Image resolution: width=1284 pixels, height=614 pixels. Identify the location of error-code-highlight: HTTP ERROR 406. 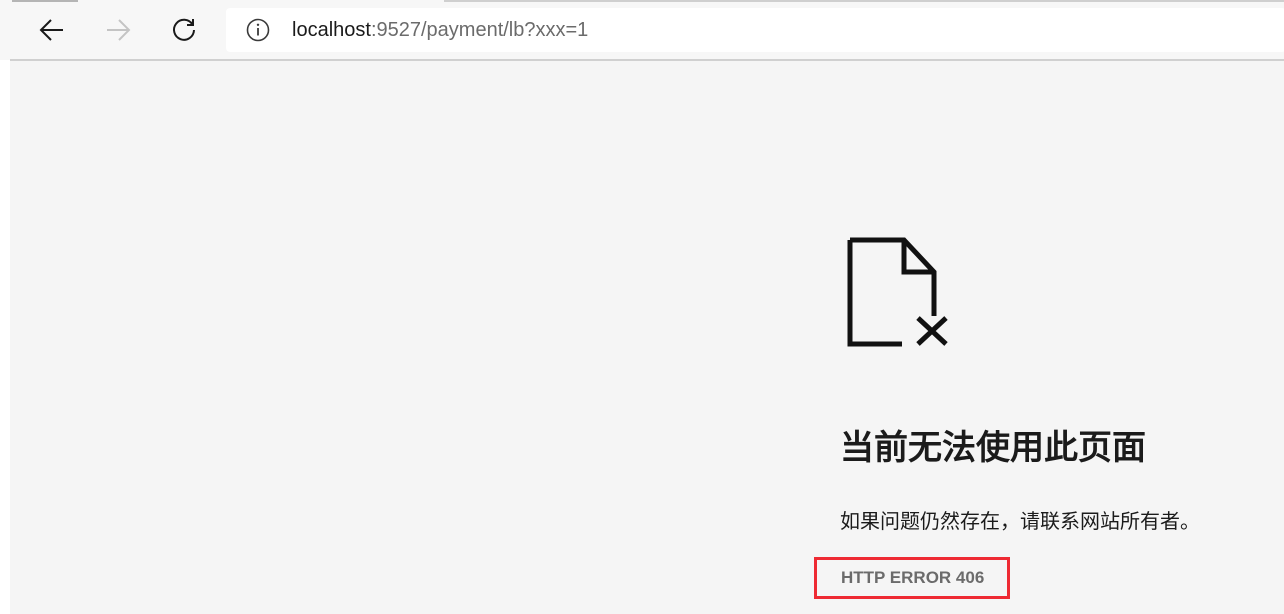
(912, 578).